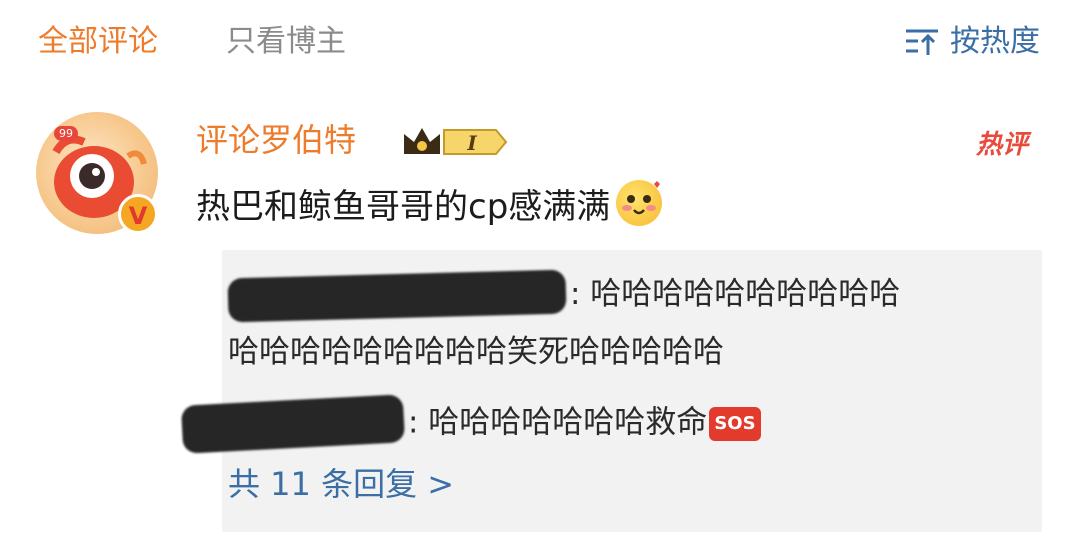 The width and height of the screenshot is (1080, 536). I want to click on crown-level-badge-icon: I, so click(456, 141).